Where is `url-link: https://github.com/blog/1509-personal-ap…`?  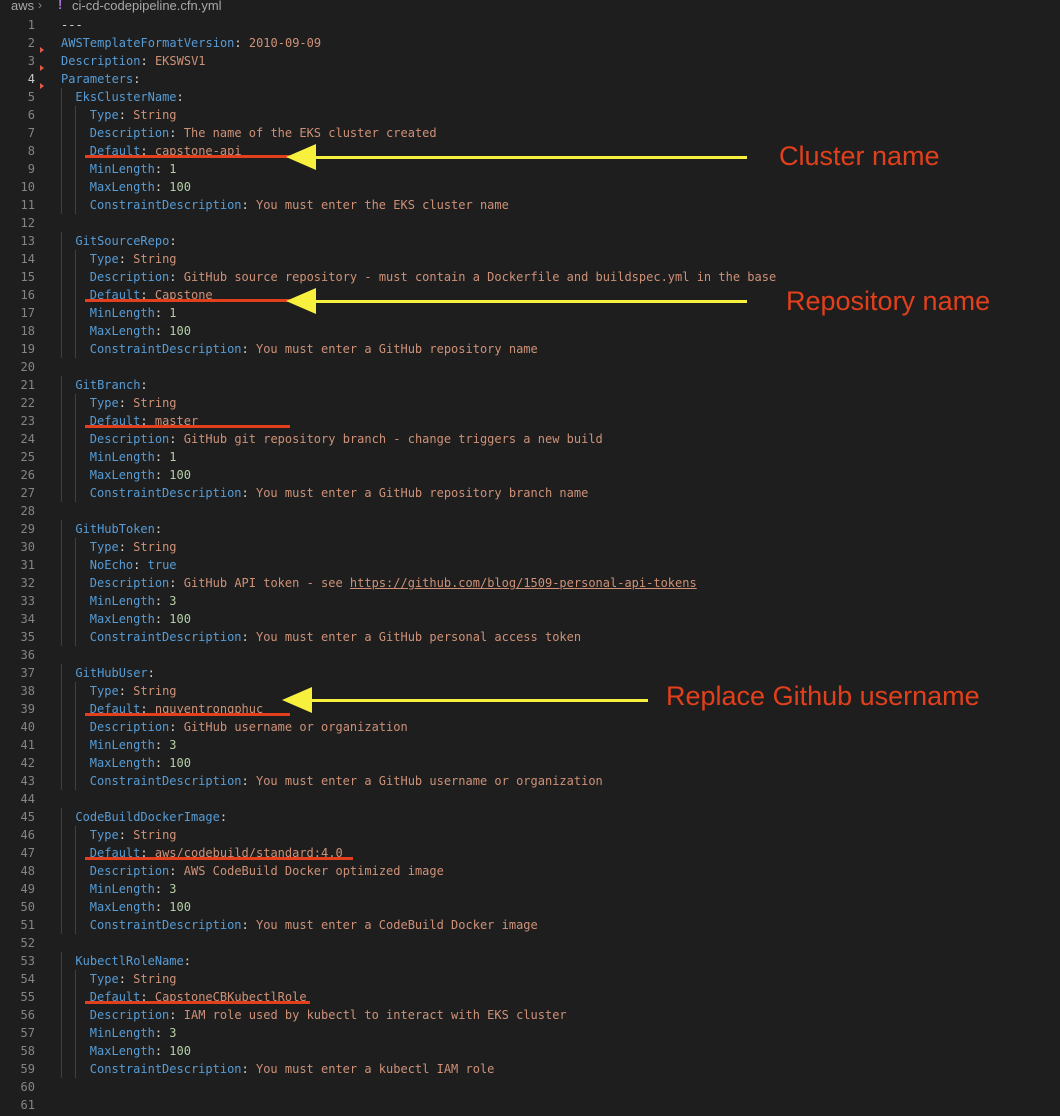 url-link: https://github.com/blog/1509-personal-ap… is located at coordinates (523, 583).